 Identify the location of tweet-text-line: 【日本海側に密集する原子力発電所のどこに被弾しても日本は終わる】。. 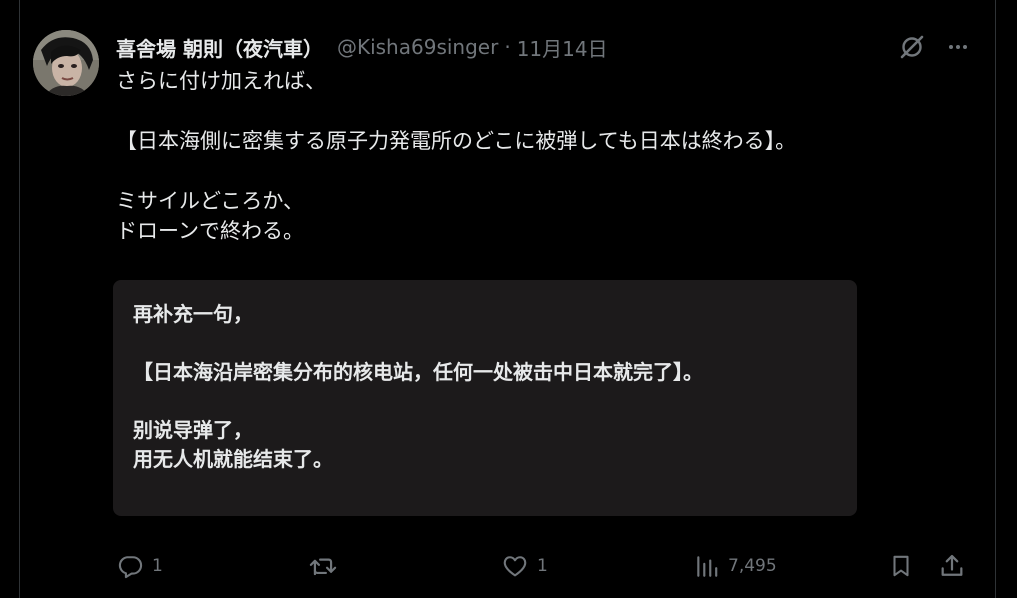
(456, 141).